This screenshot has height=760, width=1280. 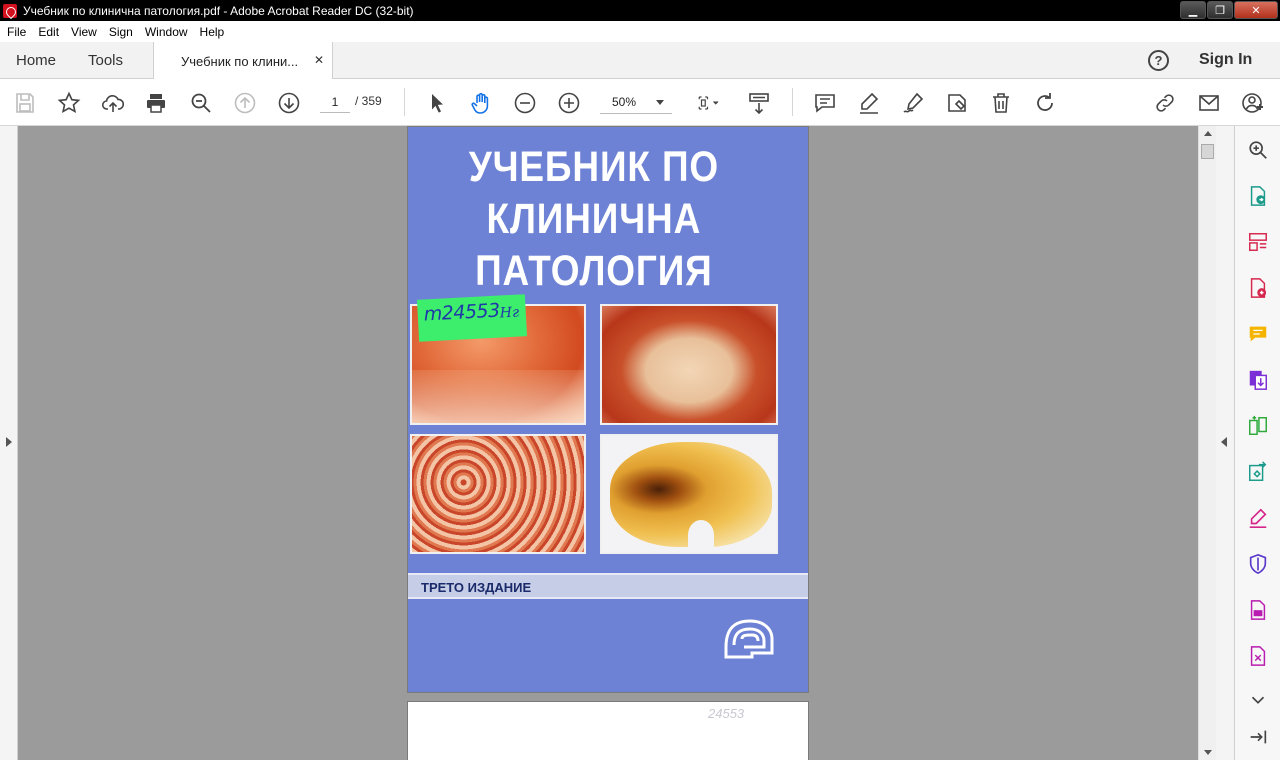 What do you see at coordinates (608, 730) in the screenshot?
I see `pdf-page-2: 24553` at bounding box center [608, 730].